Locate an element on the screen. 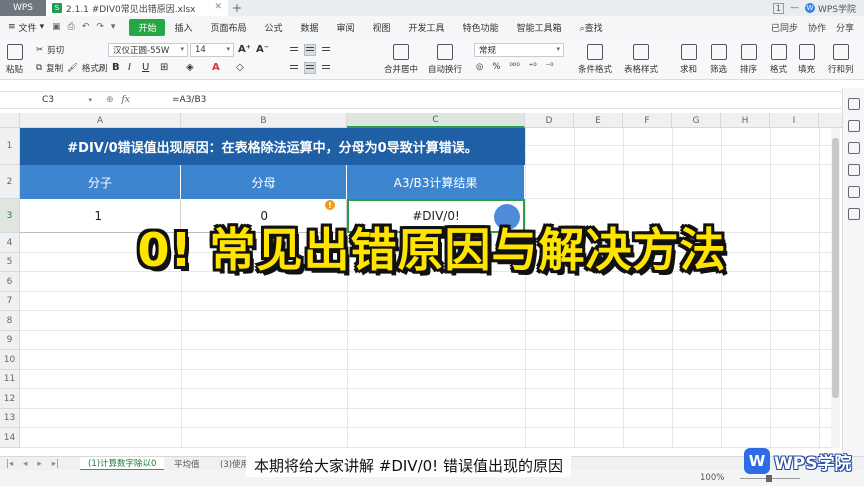  tab-features: 特色功能 is located at coordinates (481, 27).